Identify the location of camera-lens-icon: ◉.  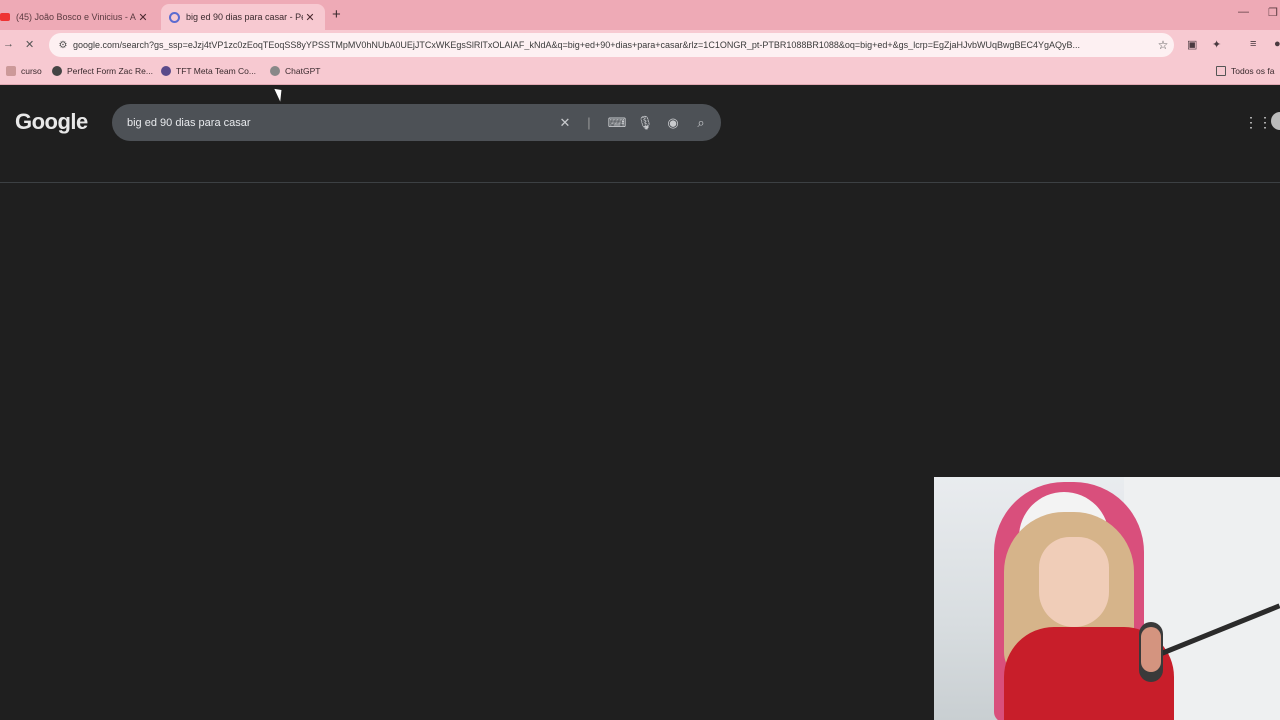
(673, 123).